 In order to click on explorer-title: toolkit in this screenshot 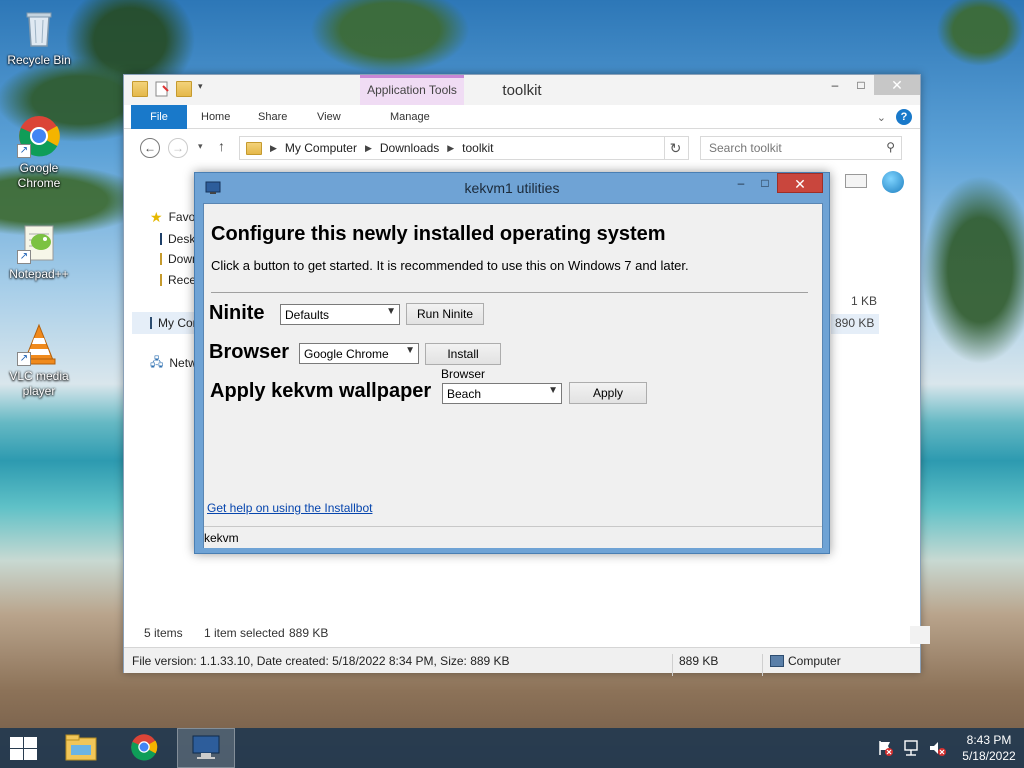, I will do `click(522, 90)`.